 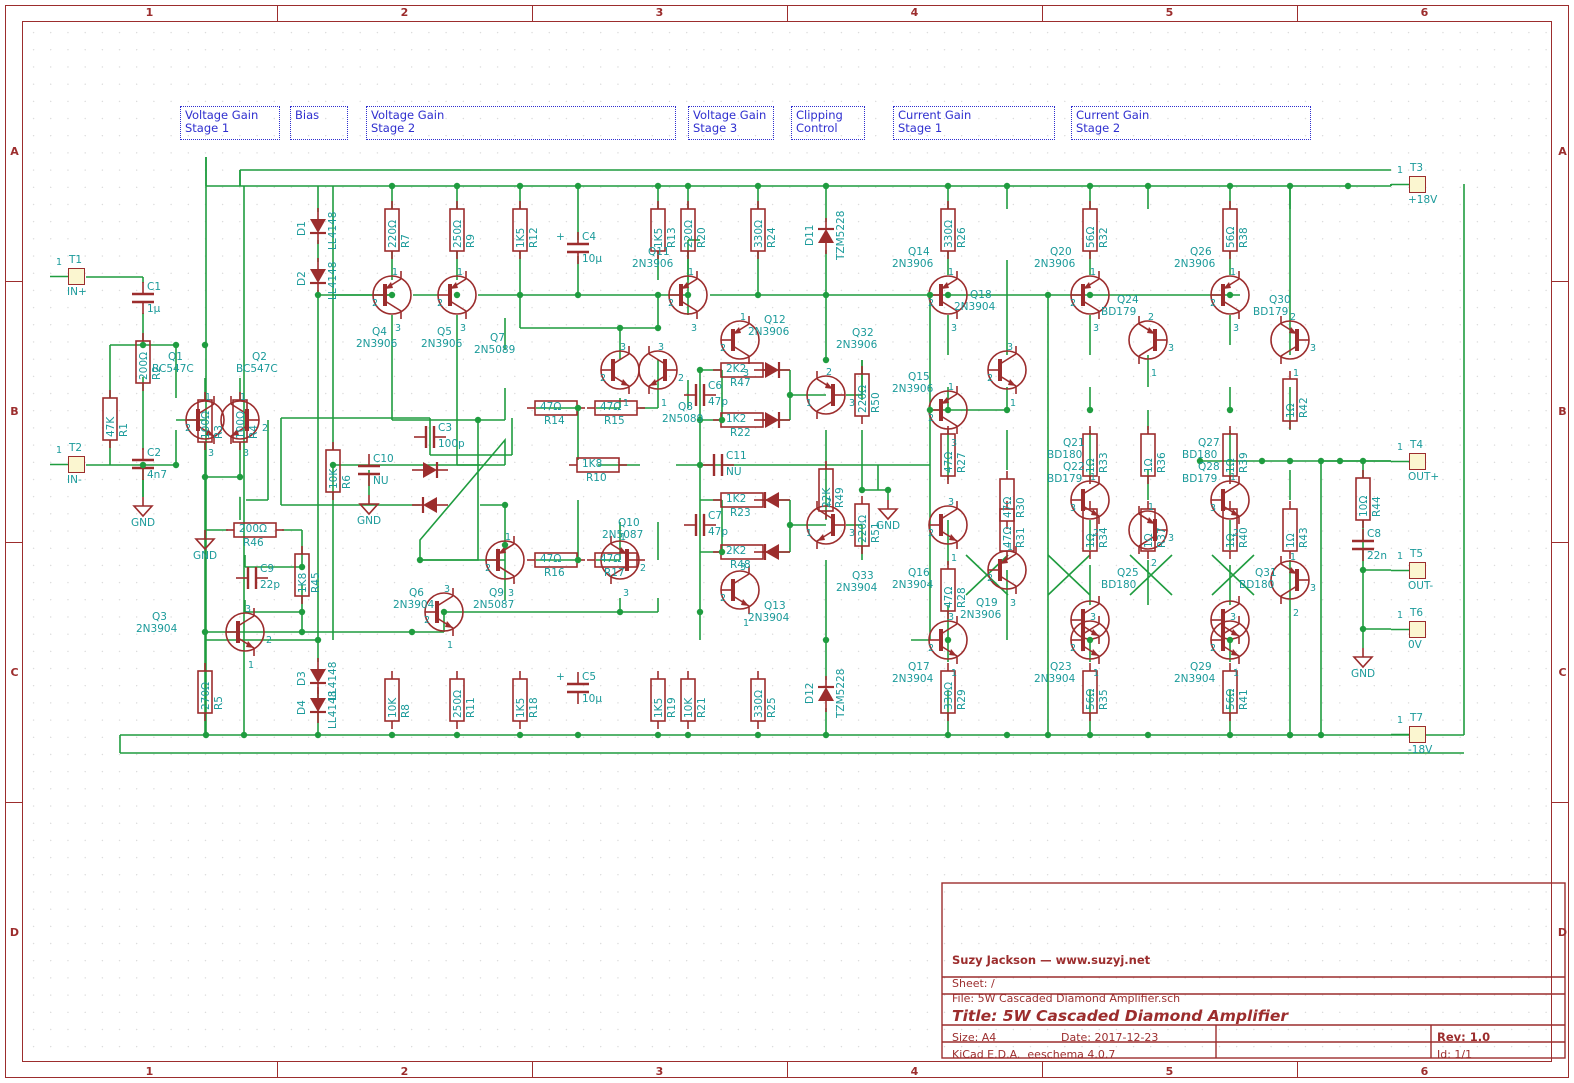 I want to click on transistor-ref-q33: Q33, so click(x=863, y=576).